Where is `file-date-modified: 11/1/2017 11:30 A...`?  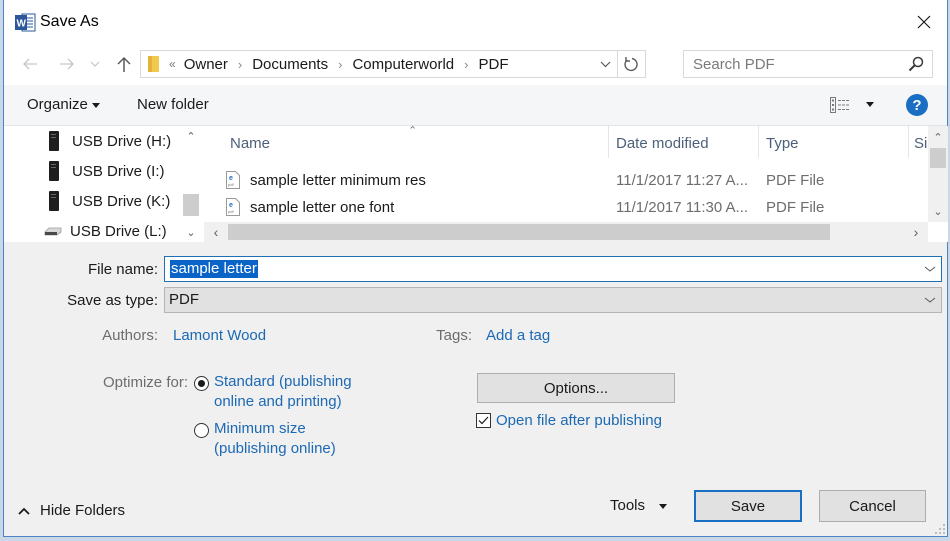 file-date-modified: 11/1/2017 11:30 A... is located at coordinates (682, 207).